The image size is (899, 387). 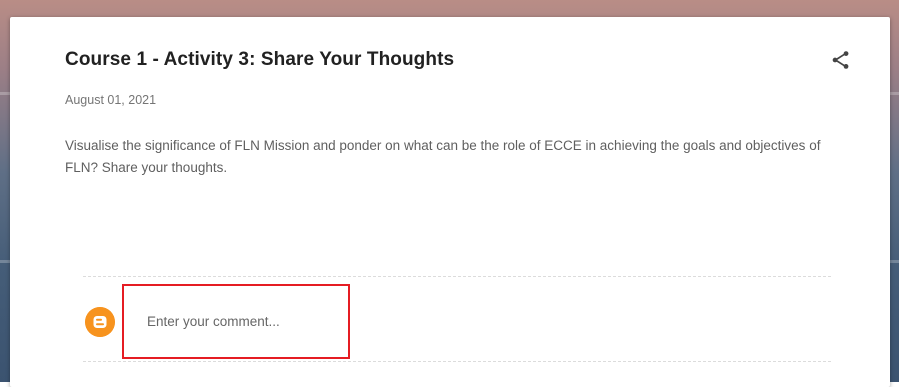 I want to click on comment-input, so click(x=242, y=321).